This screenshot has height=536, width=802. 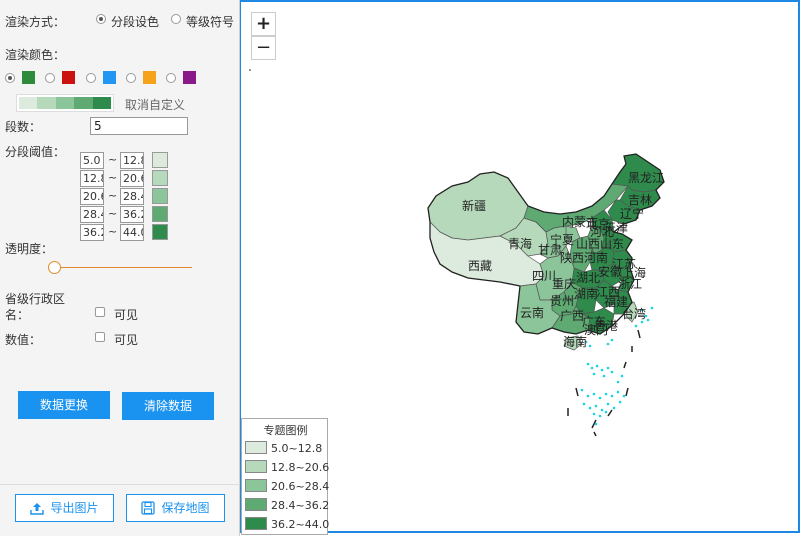 What do you see at coordinates (126, 340) in the screenshot?
I see `value-visible-label: 可见` at bounding box center [126, 340].